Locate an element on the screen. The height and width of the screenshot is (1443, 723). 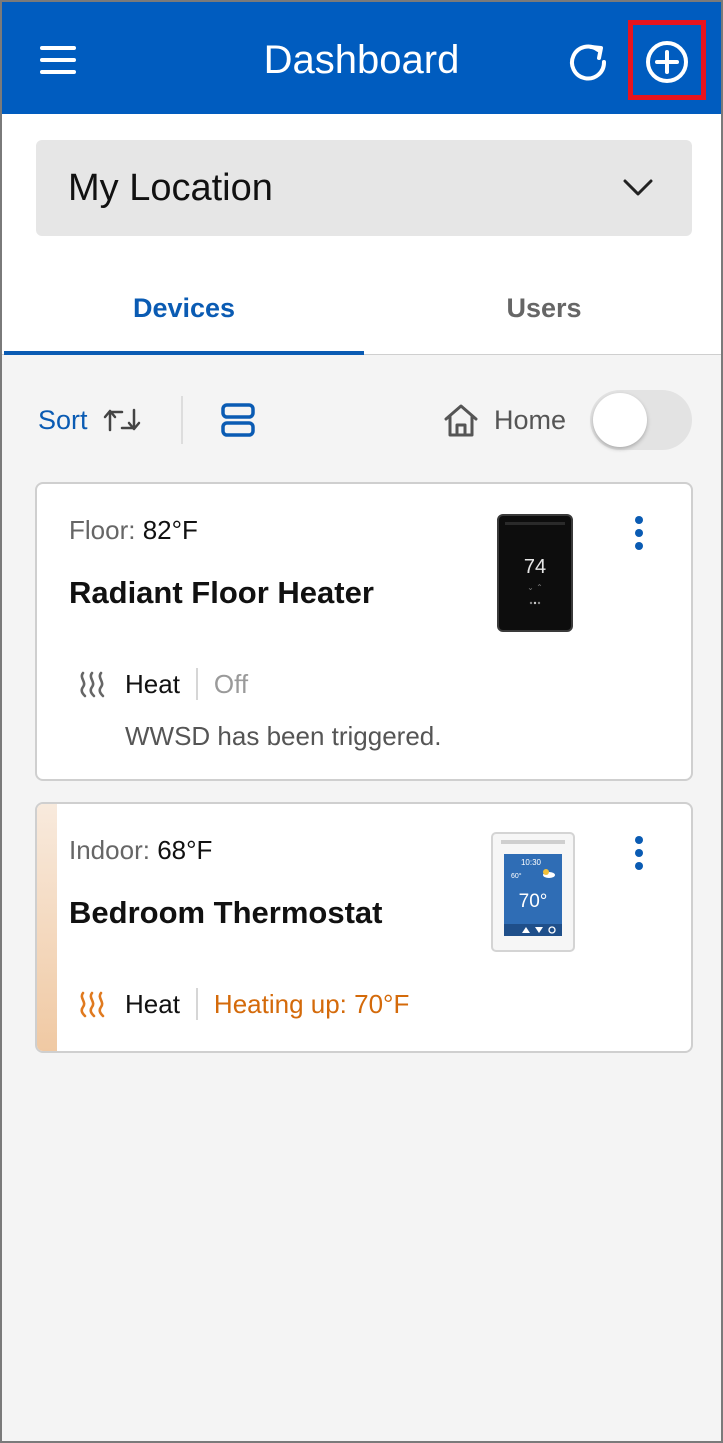
device-display-outdoor: 60° is located at coordinates (516, 876).